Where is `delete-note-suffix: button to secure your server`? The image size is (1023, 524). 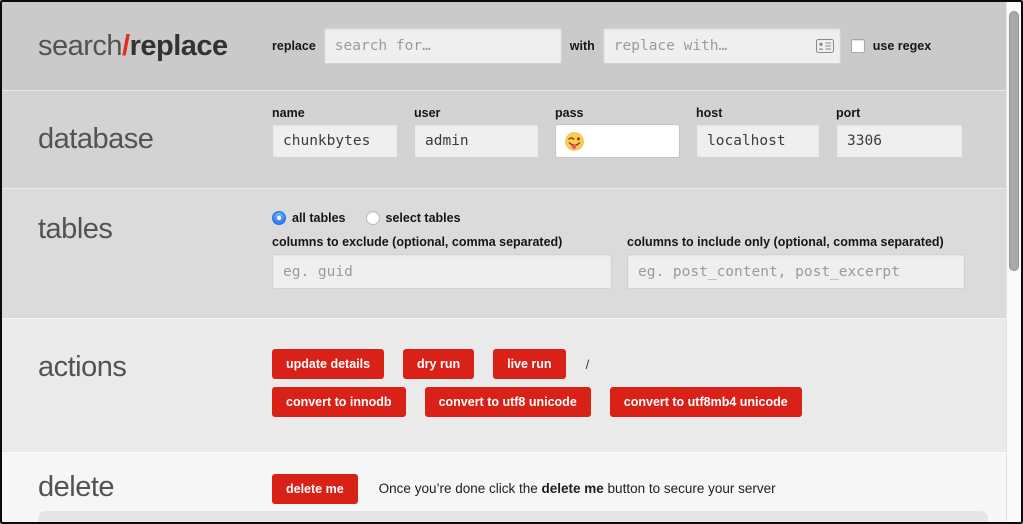
delete-note-suffix: button to secure your server is located at coordinates (689, 488).